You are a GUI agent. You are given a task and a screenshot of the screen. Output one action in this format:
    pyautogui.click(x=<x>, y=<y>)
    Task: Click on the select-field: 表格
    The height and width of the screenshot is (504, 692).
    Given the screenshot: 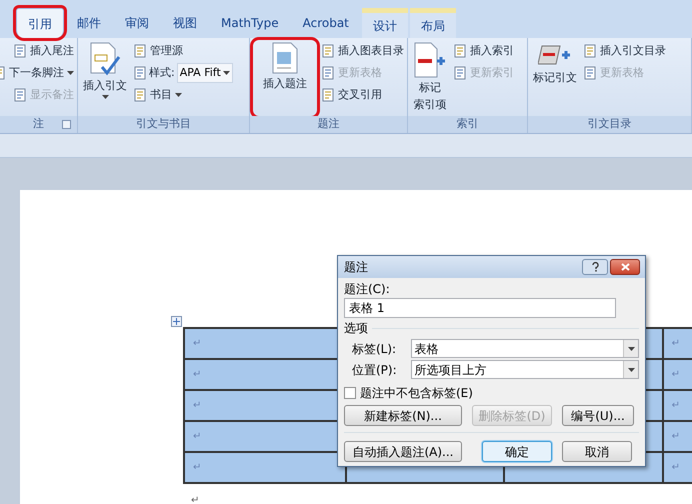 What is the action you would take?
    pyautogui.click(x=524, y=348)
    